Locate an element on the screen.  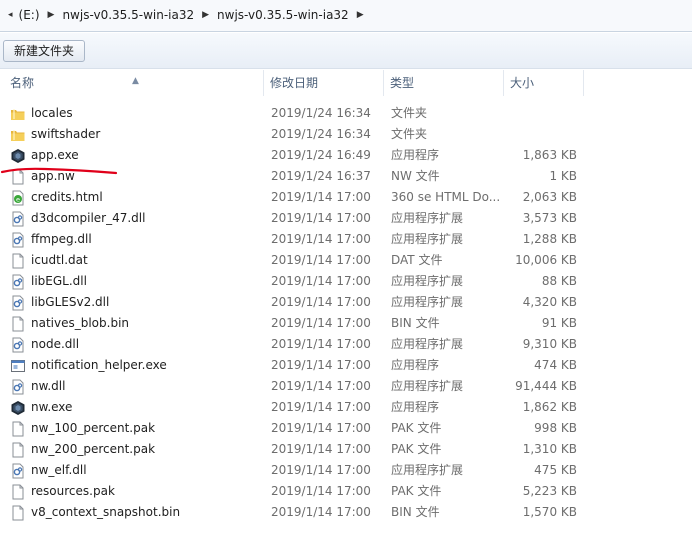
file-name: nw_100_percent.pak is located at coordinates (93, 428).